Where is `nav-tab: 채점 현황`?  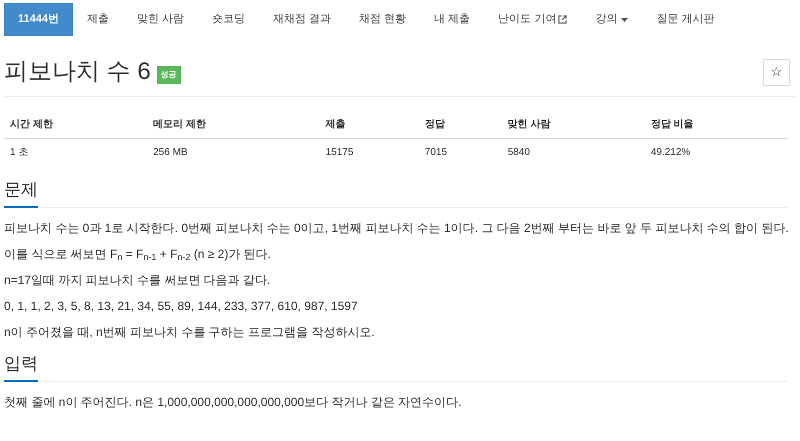 nav-tab: 채점 현황 is located at coordinates (382, 19).